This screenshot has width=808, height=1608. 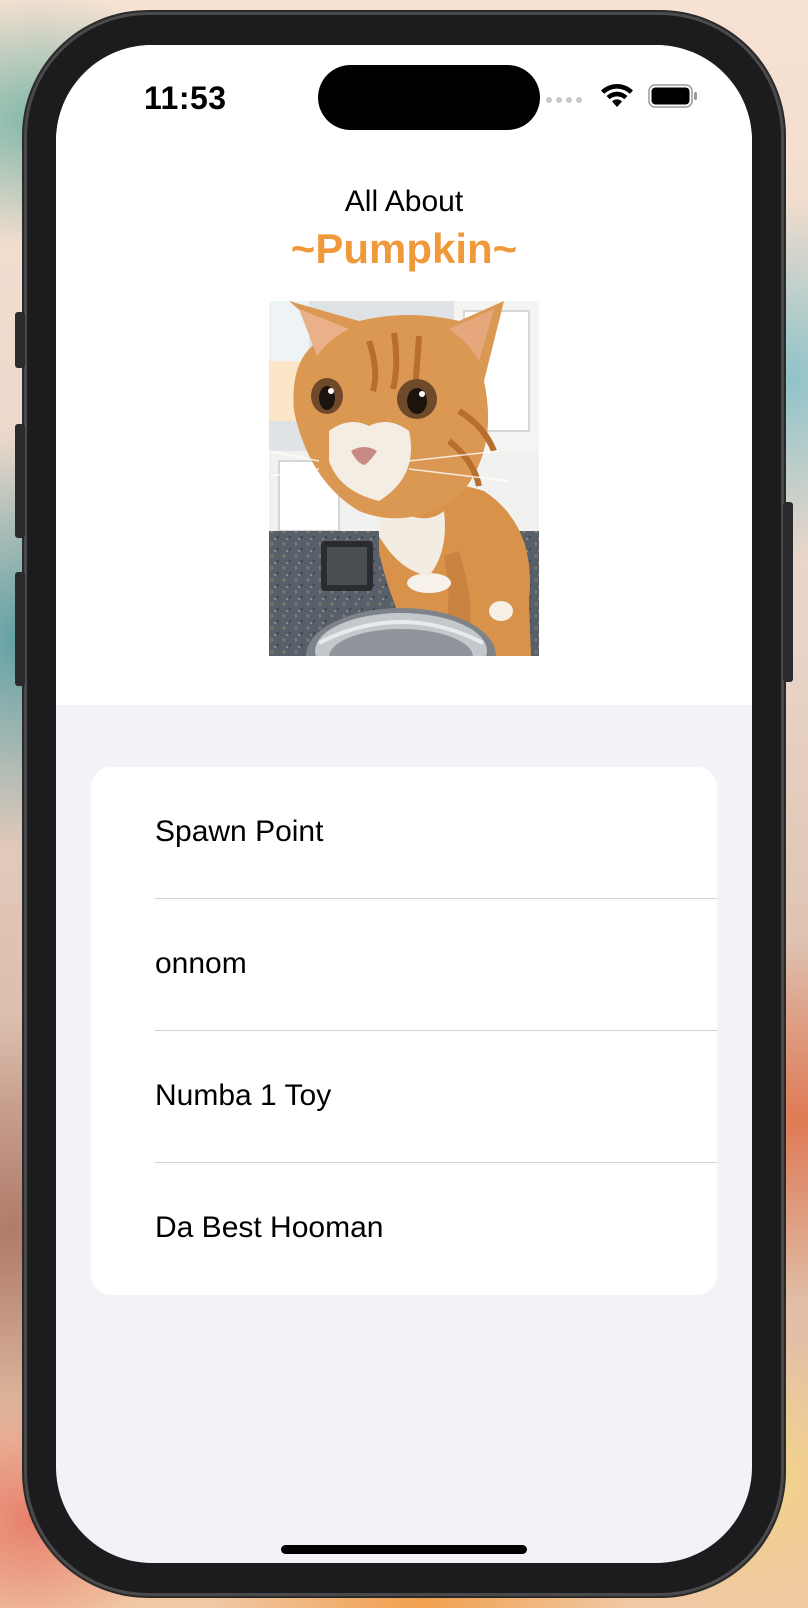 What do you see at coordinates (564, 100) in the screenshot?
I see `cellular-signal-icon` at bounding box center [564, 100].